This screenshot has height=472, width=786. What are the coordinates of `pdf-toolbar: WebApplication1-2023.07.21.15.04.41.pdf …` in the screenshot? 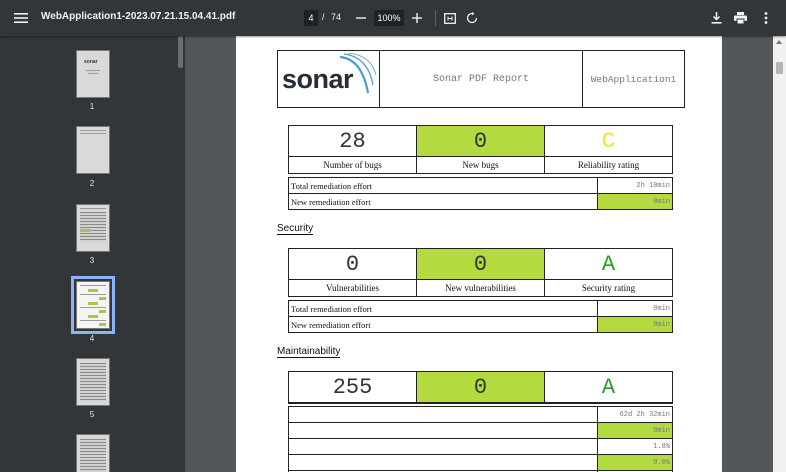 It's located at (393, 18).